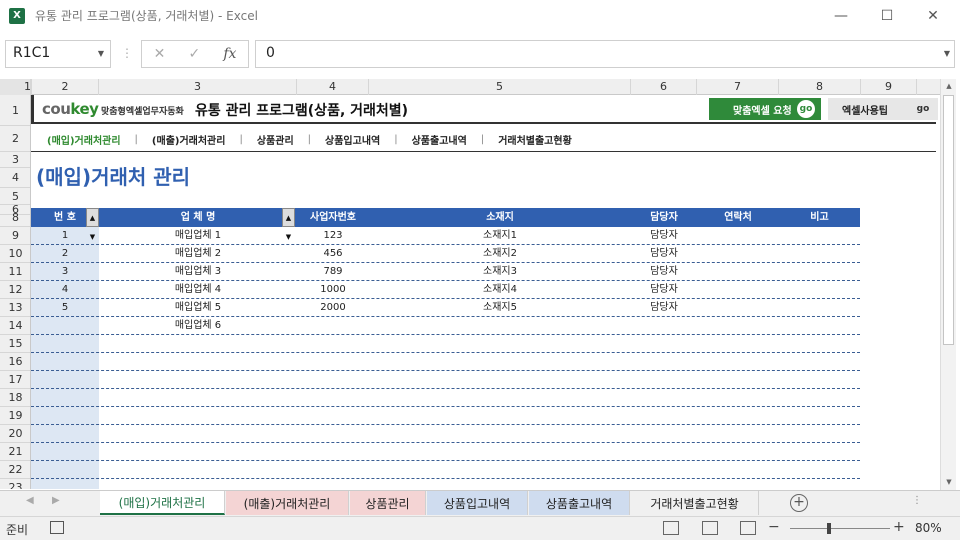  What do you see at coordinates (15, 452) in the screenshot?
I see `row-header: 21` at bounding box center [15, 452].